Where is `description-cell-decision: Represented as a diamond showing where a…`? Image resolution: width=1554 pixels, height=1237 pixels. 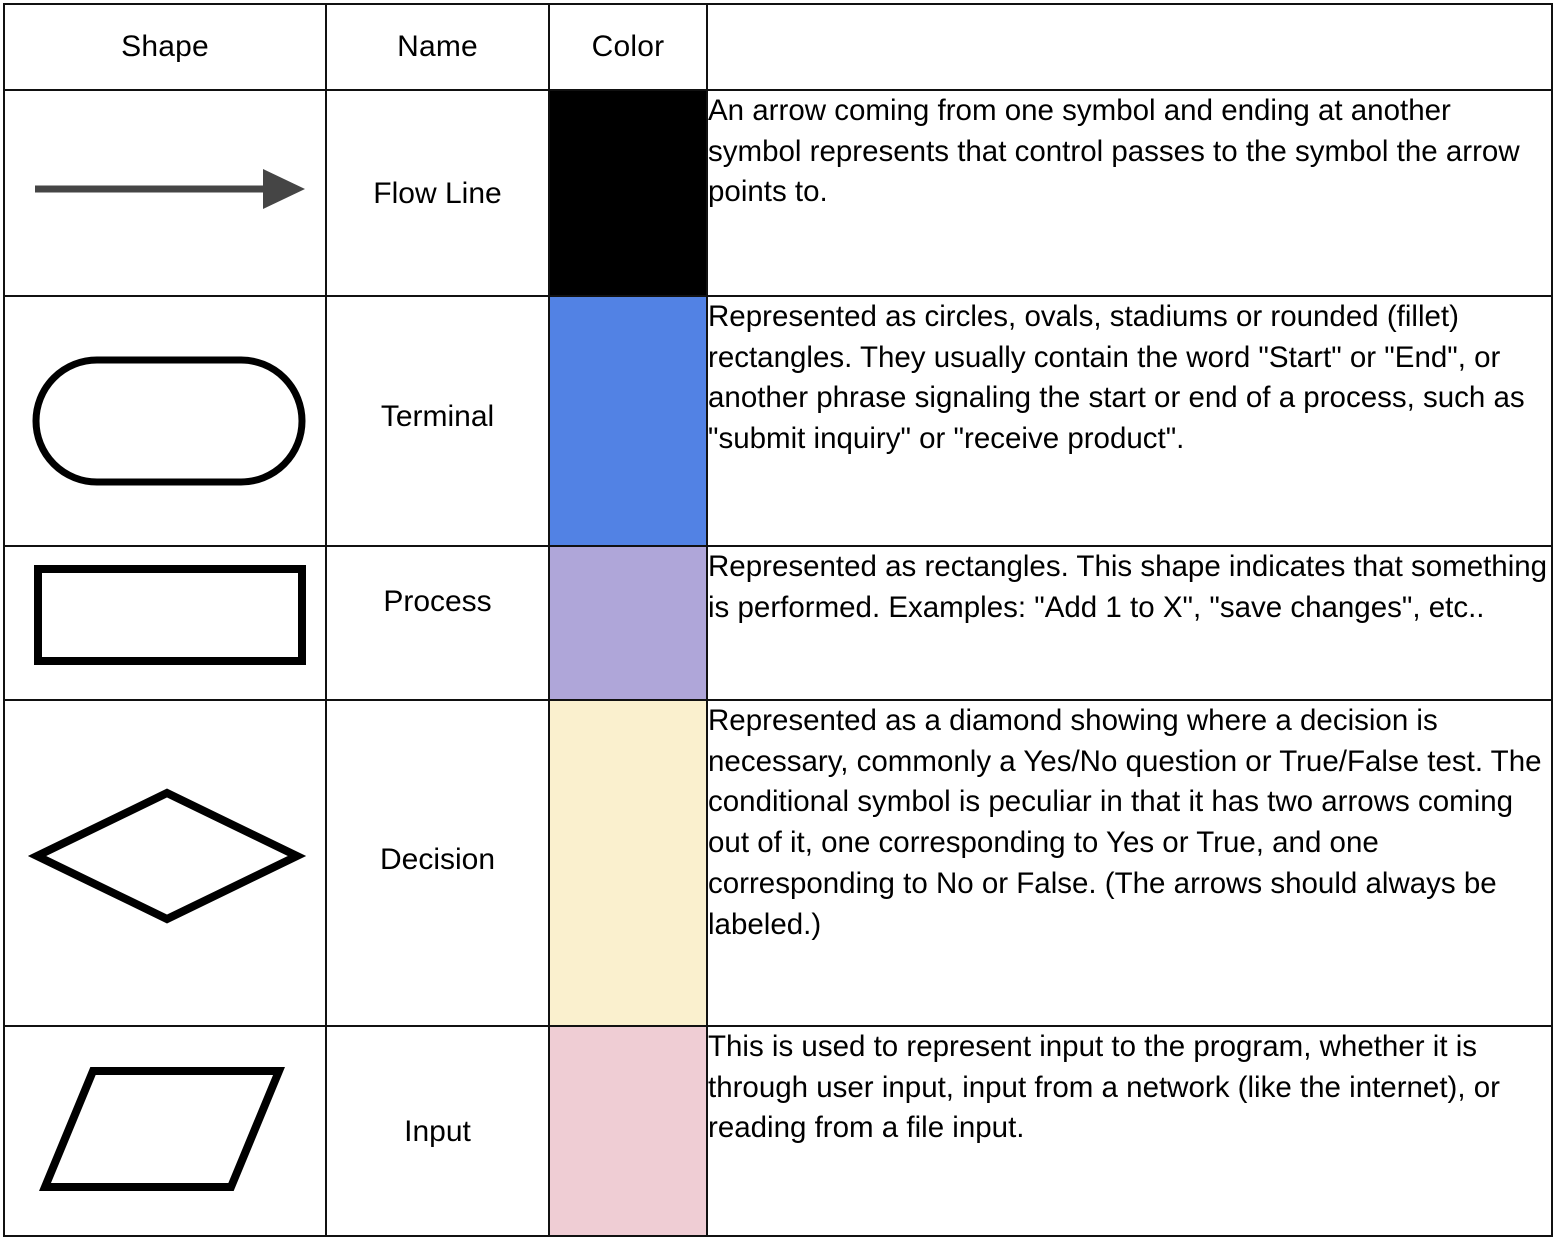
description-cell-decision: Represented as a diamond showing where a… is located at coordinates (1129, 863).